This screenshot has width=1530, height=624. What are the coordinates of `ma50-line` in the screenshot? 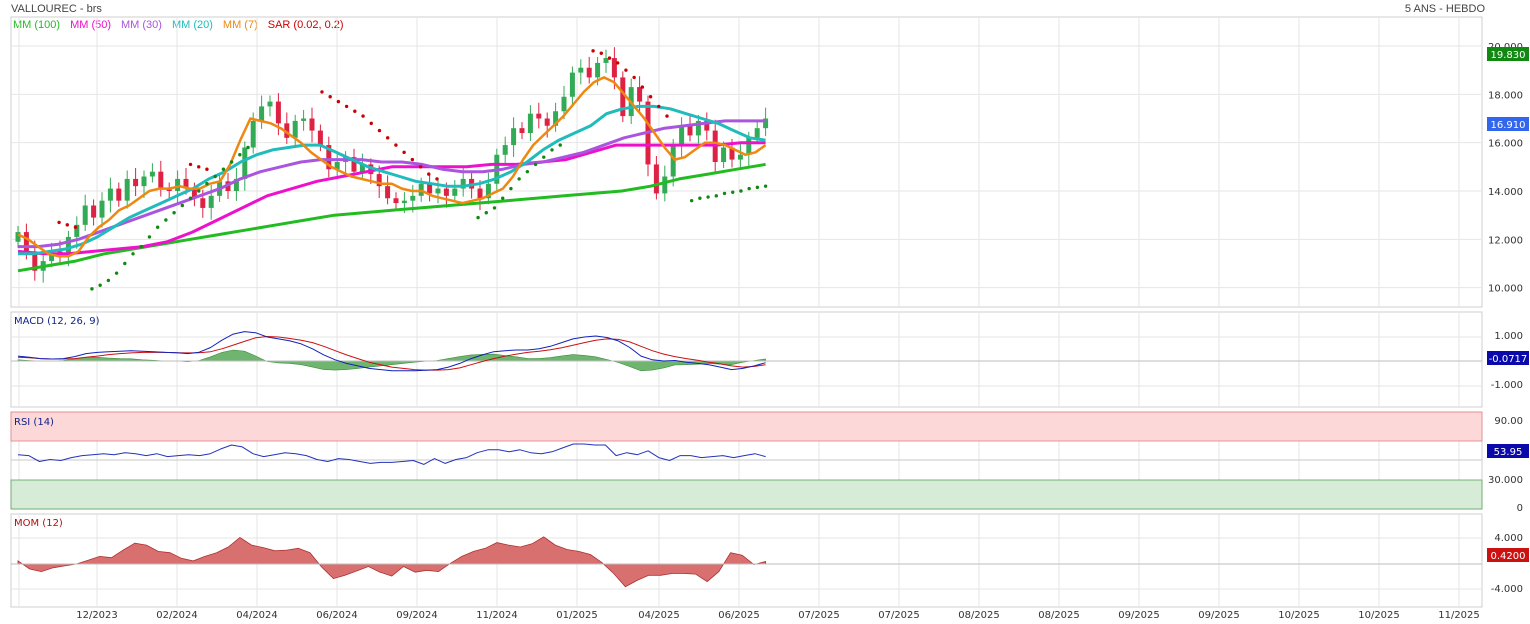 It's located at (391, 198).